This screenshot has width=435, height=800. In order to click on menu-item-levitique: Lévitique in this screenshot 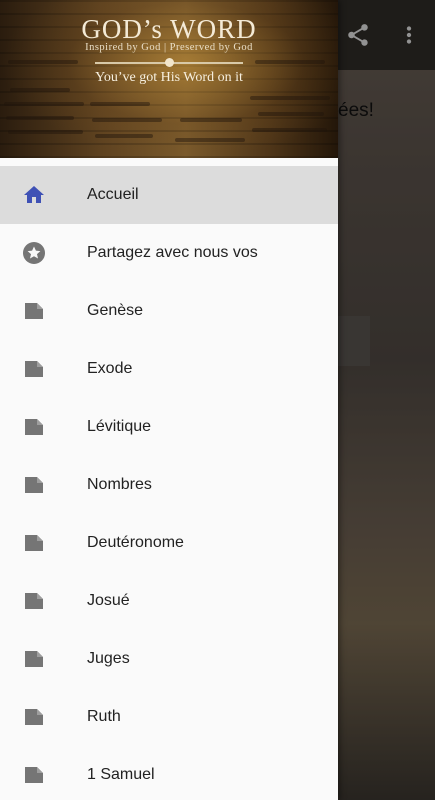, I will do `click(169, 427)`.